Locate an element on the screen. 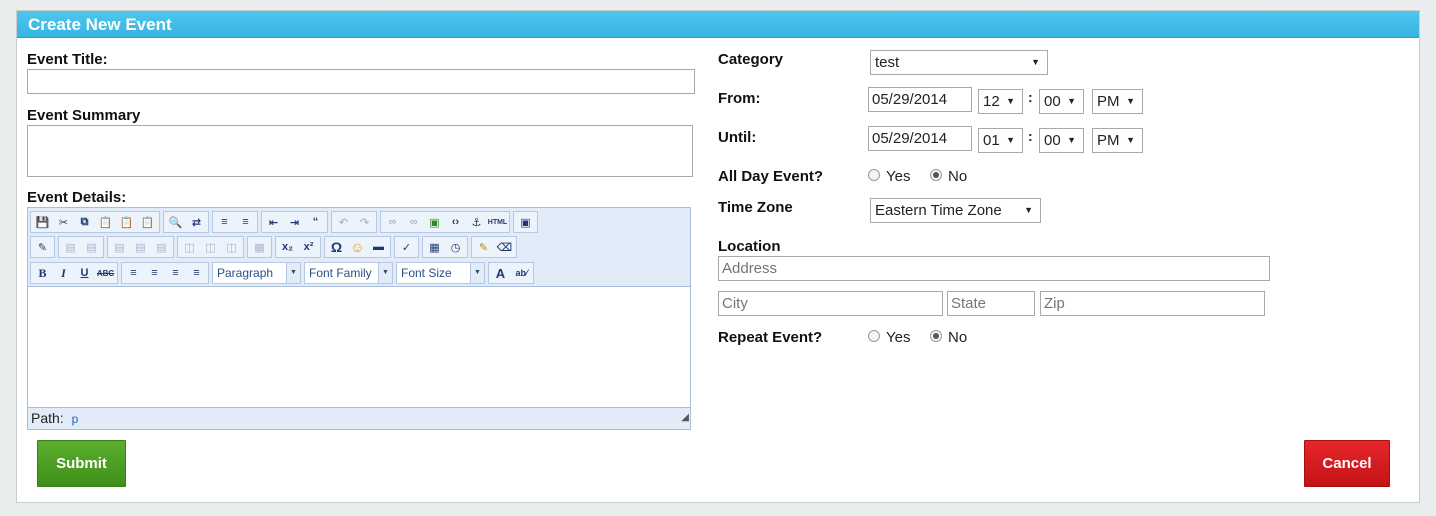 The height and width of the screenshot is (516, 1436). panel-title: Create New Event is located at coordinates (718, 24).